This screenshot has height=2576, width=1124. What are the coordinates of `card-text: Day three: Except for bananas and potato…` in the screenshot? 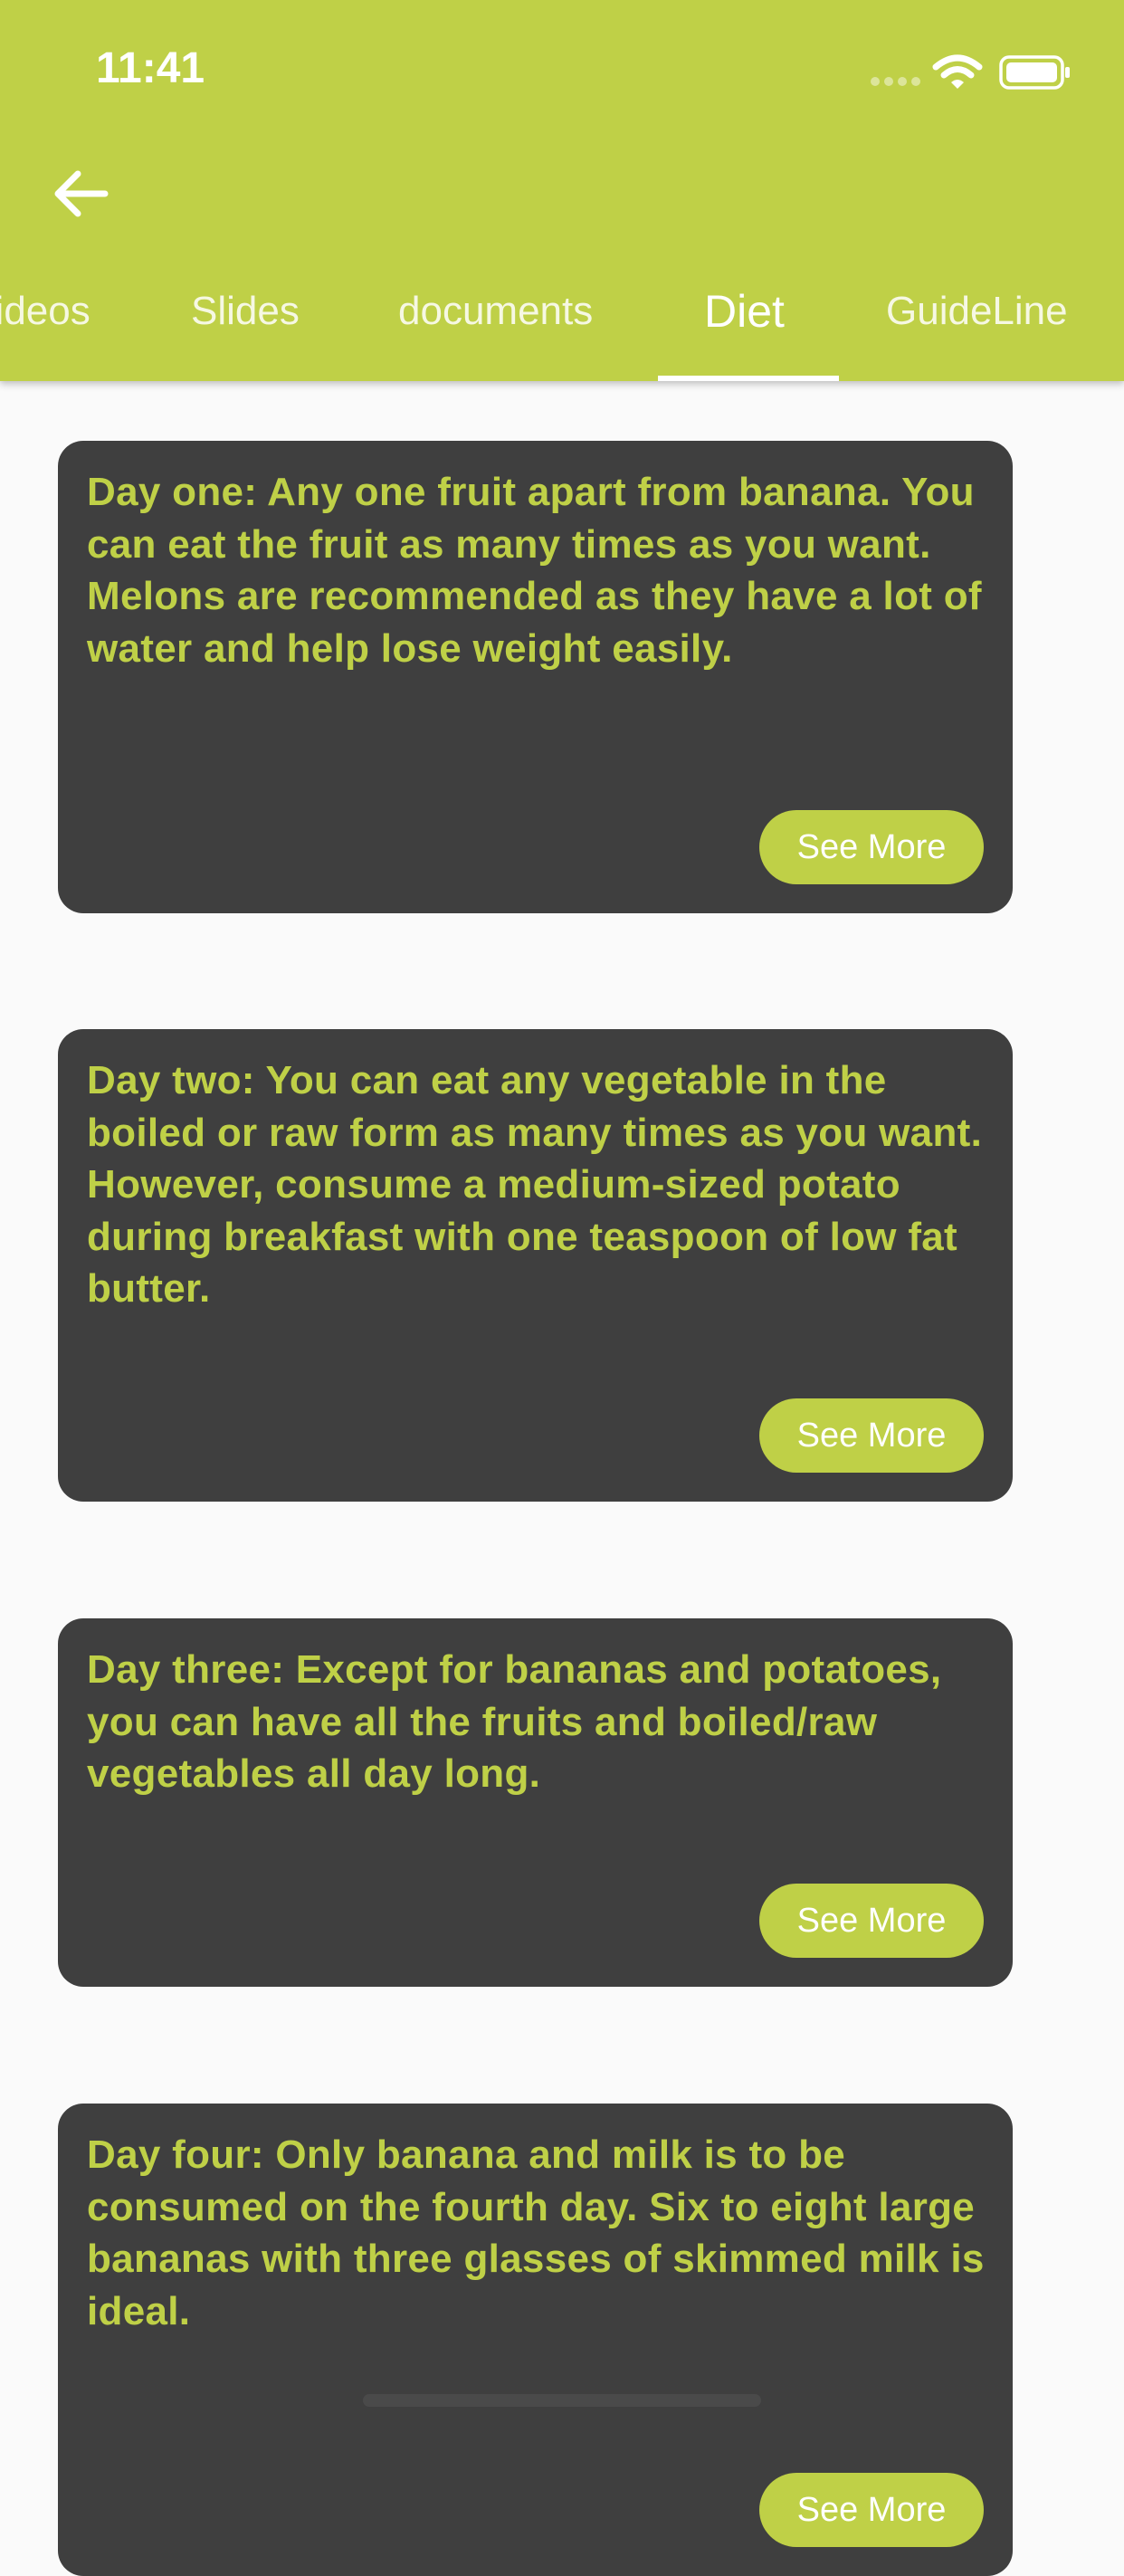 It's located at (514, 1721).